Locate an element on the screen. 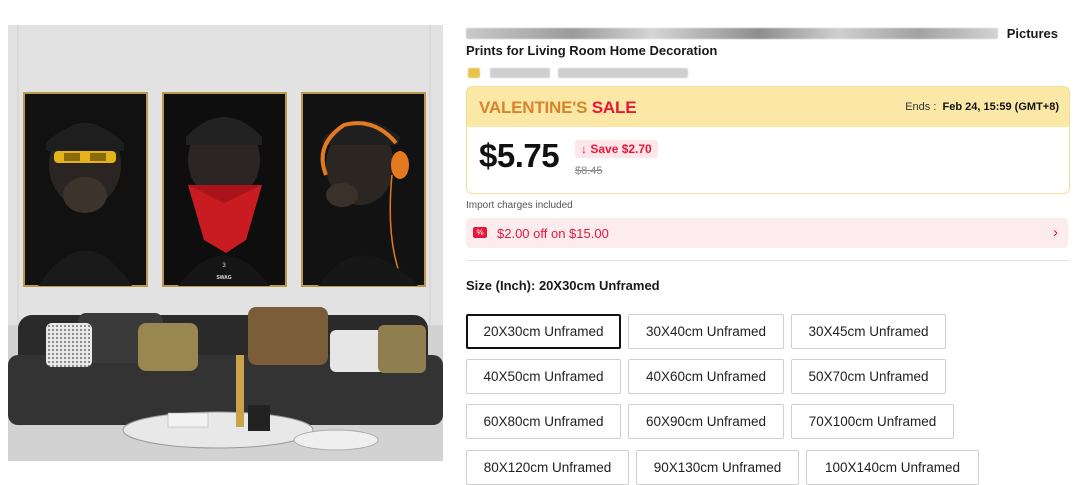 This screenshot has height=485, width=1080. size-option: 30X40cm Unframed is located at coordinates (706, 331).